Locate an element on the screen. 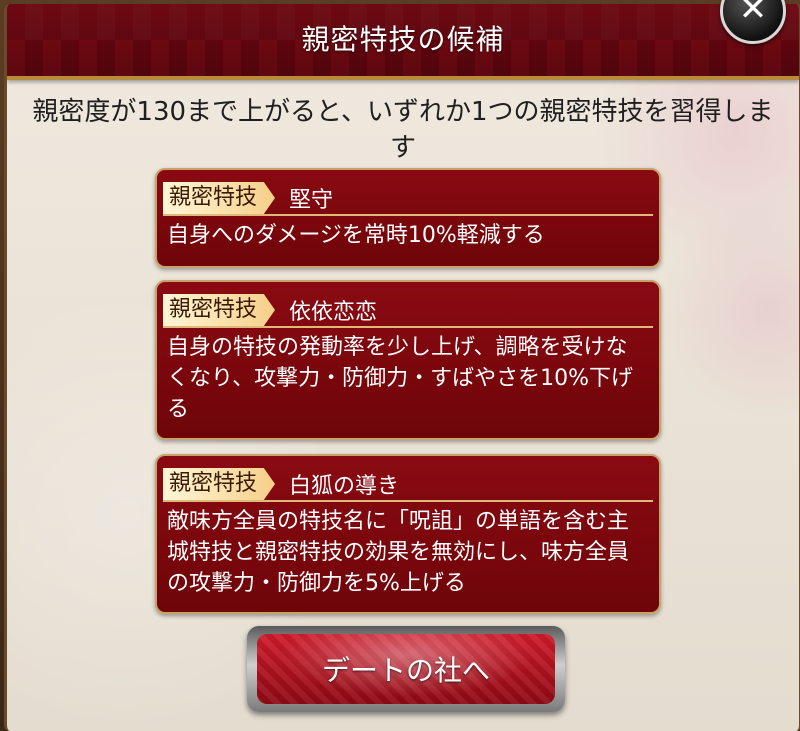  goto-date-shrine-button-inner: デートの社へ is located at coordinates (406, 669).